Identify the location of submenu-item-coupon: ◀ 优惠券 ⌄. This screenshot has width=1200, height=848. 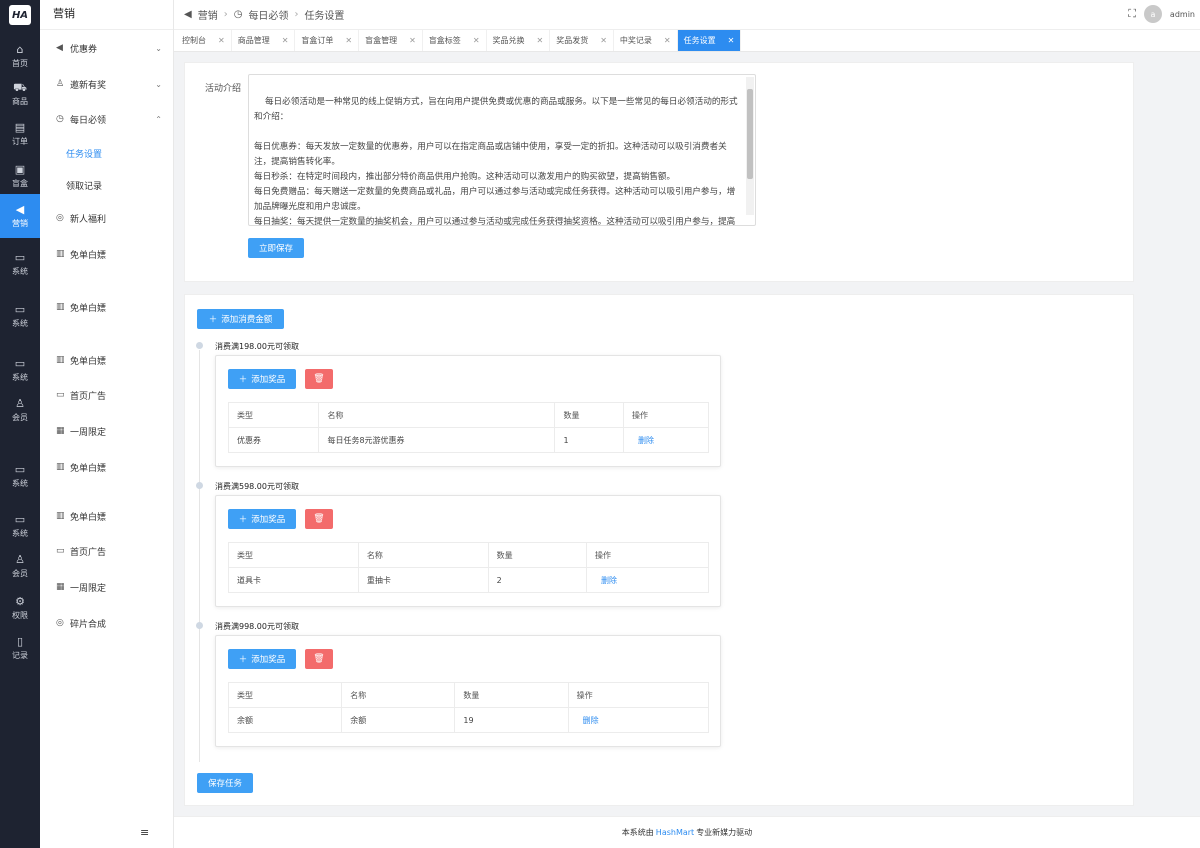
(107, 48).